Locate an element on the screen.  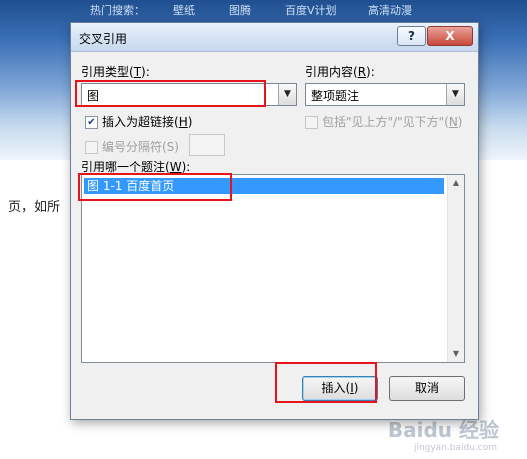
help-button: ? is located at coordinates (411, 36).